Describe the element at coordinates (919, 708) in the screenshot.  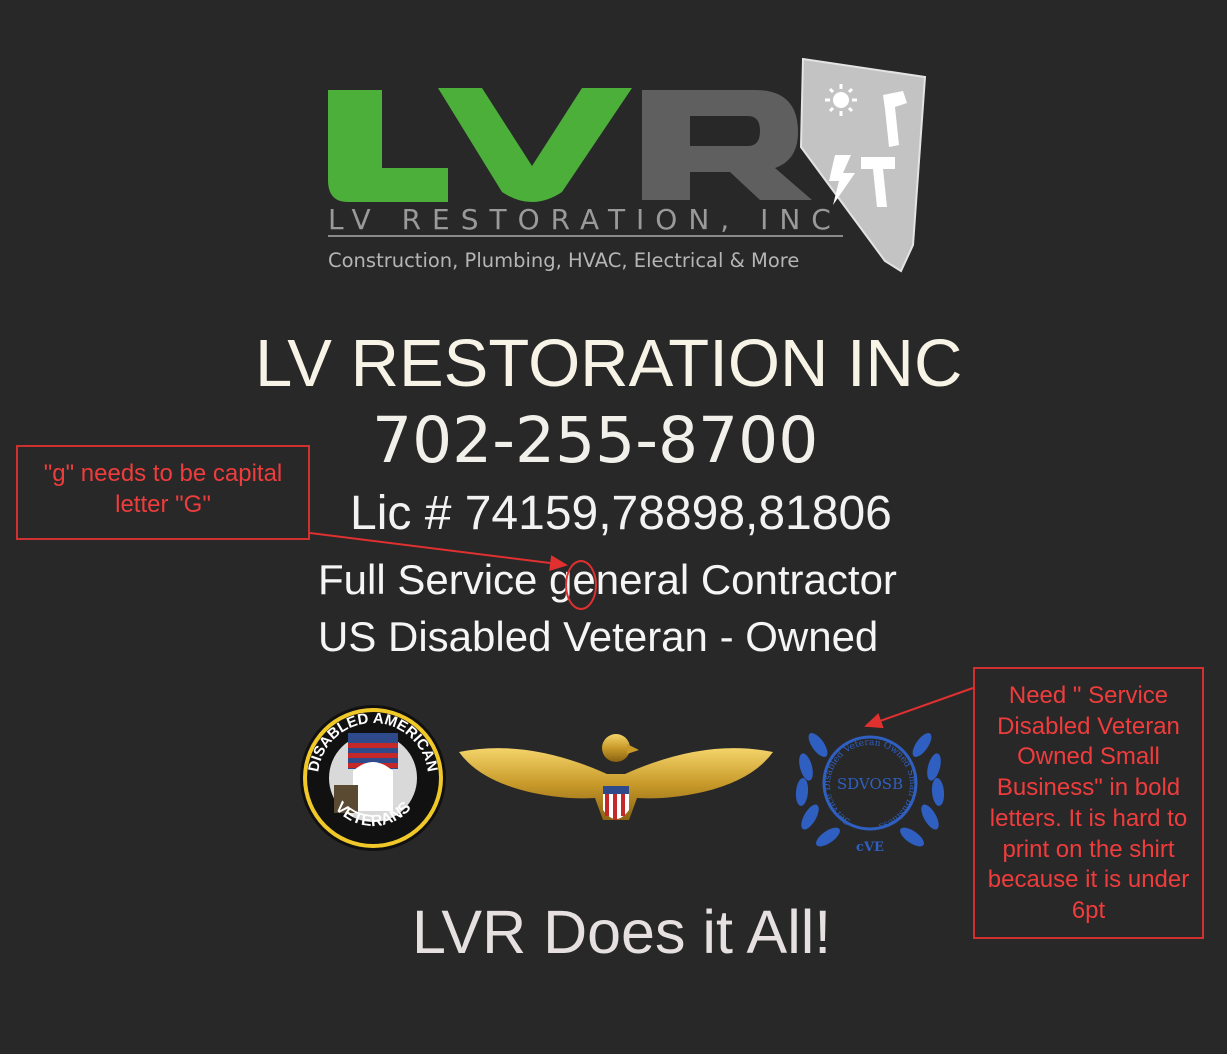
I see `arrow-to-sdvosb` at that location.